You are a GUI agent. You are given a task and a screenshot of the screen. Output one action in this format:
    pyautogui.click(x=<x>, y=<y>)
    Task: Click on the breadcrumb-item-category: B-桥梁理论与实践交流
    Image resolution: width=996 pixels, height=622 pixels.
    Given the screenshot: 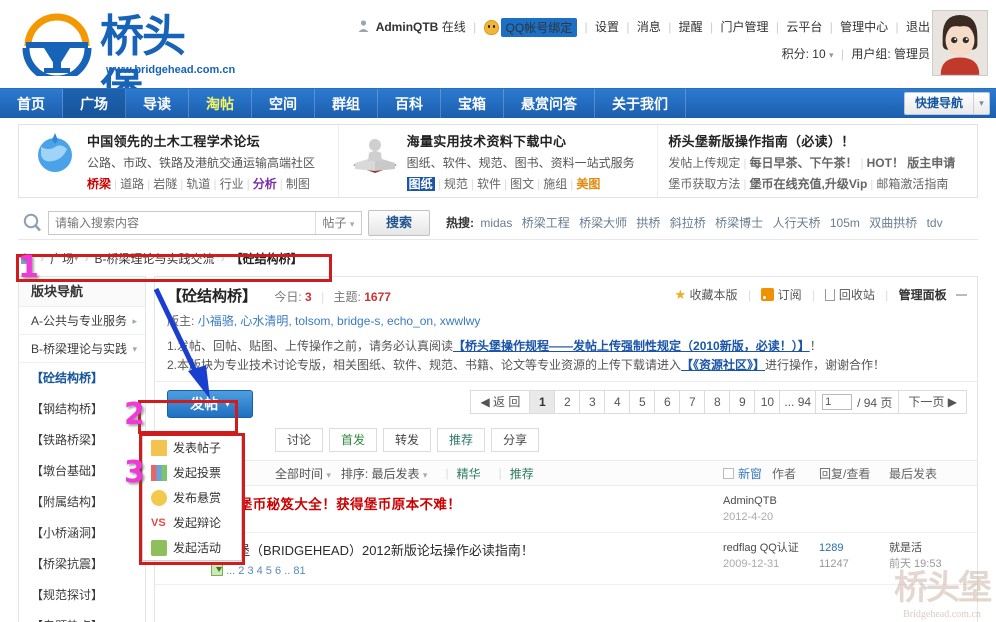 What is the action you would take?
    pyautogui.click(x=155, y=258)
    